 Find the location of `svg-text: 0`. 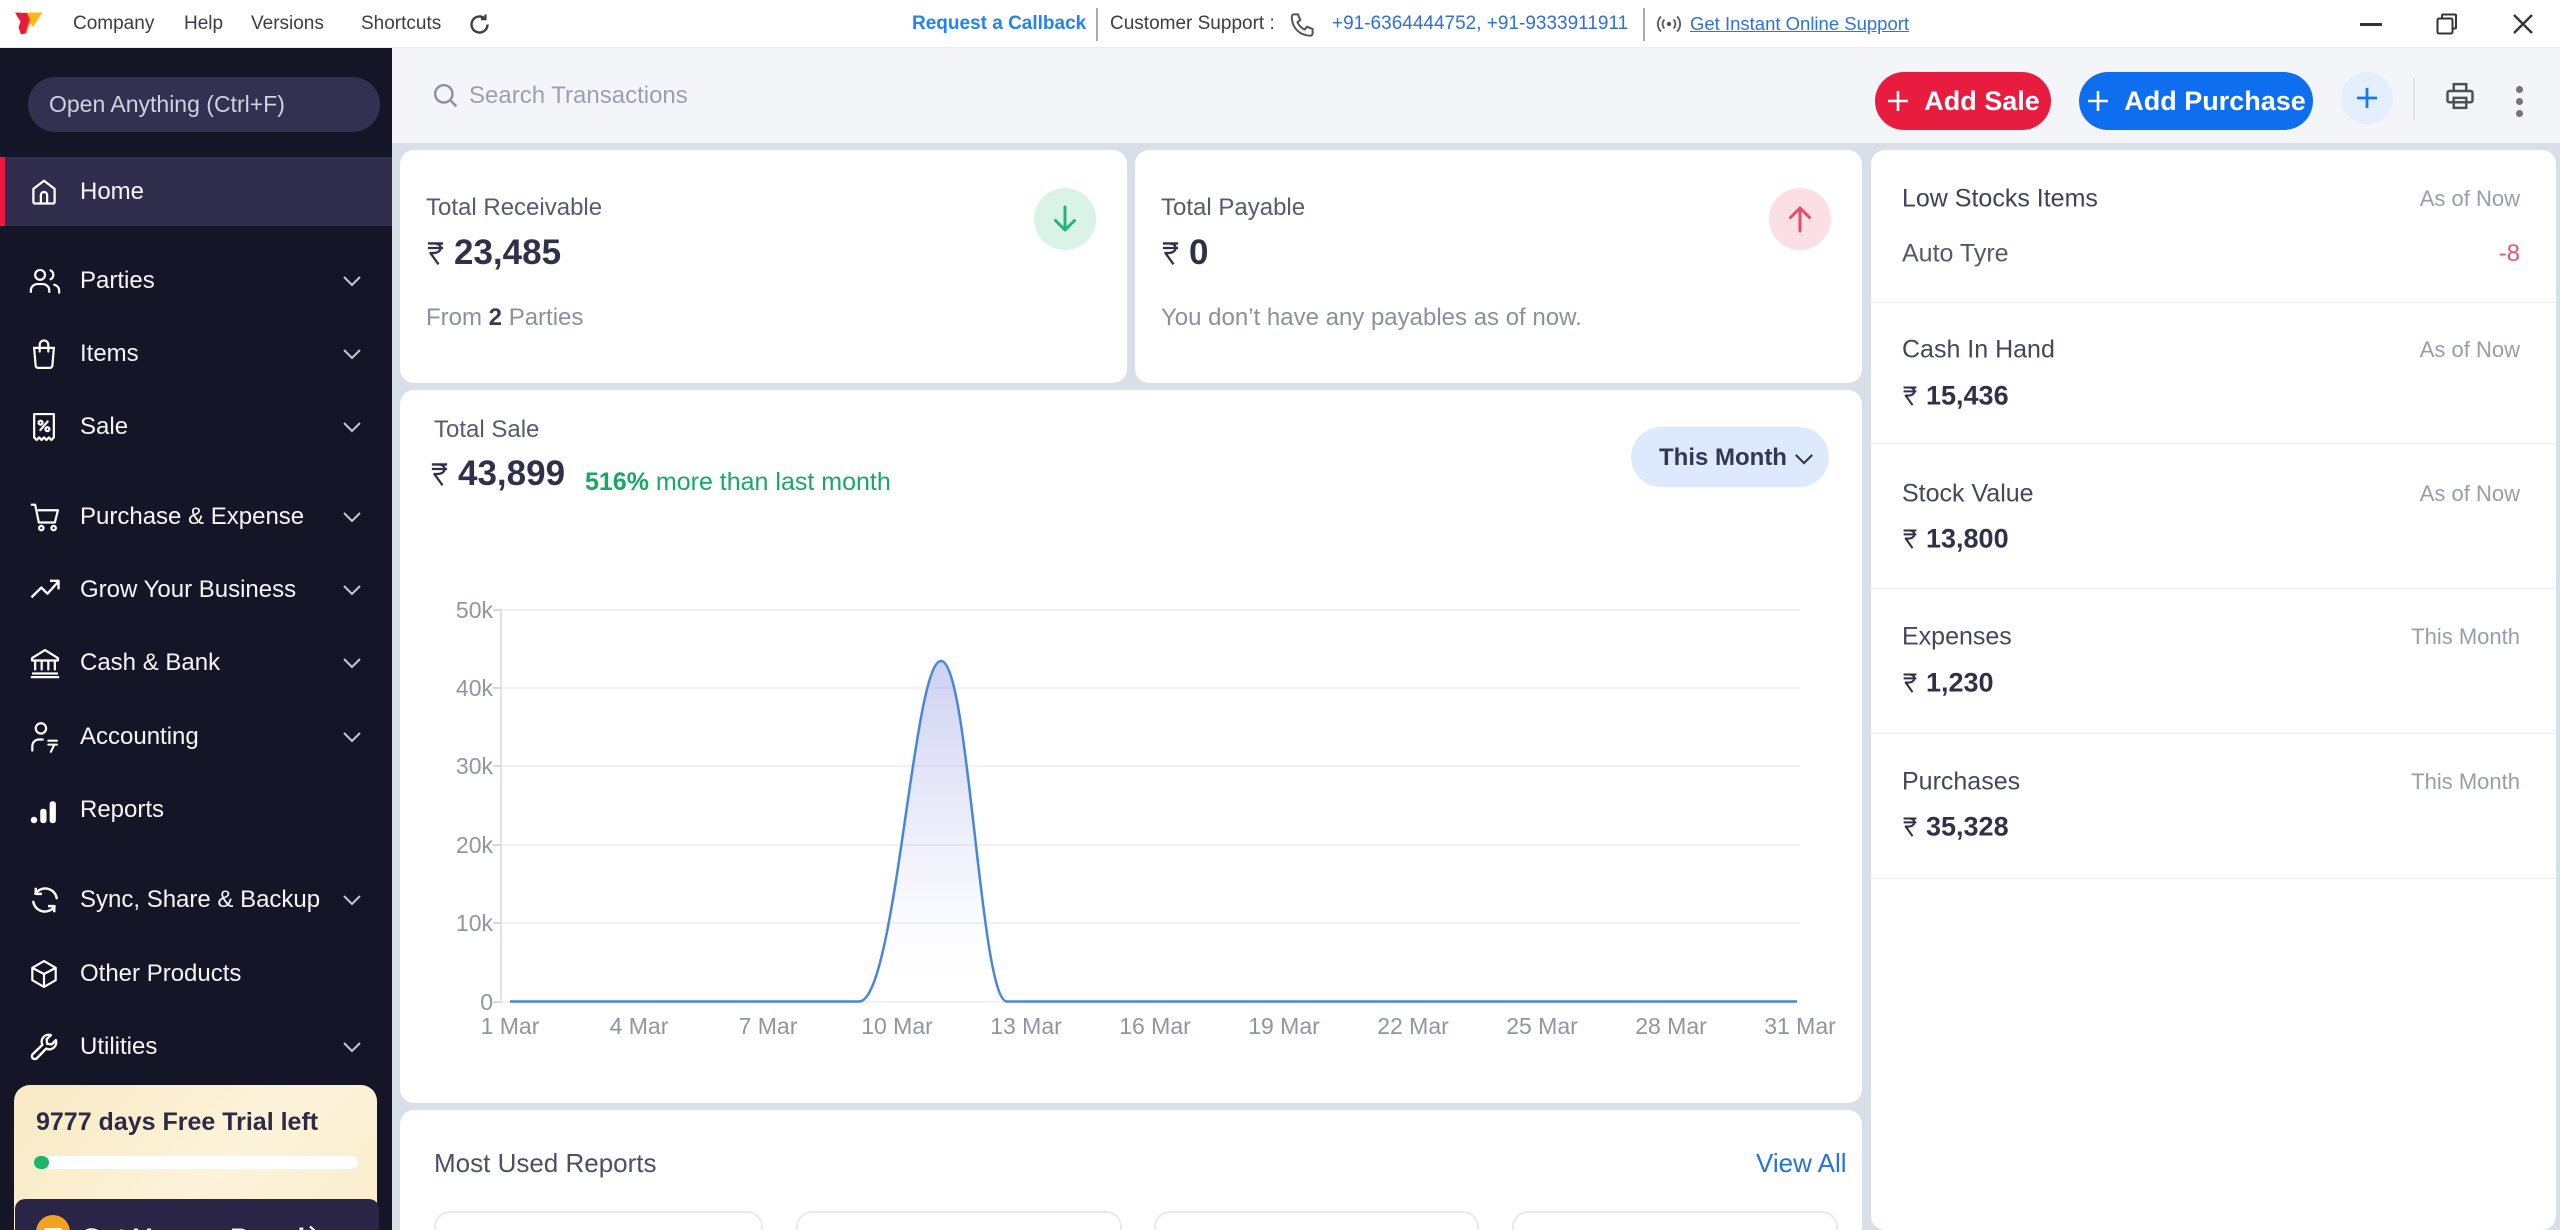

svg-text: 0 is located at coordinates (486, 1002).